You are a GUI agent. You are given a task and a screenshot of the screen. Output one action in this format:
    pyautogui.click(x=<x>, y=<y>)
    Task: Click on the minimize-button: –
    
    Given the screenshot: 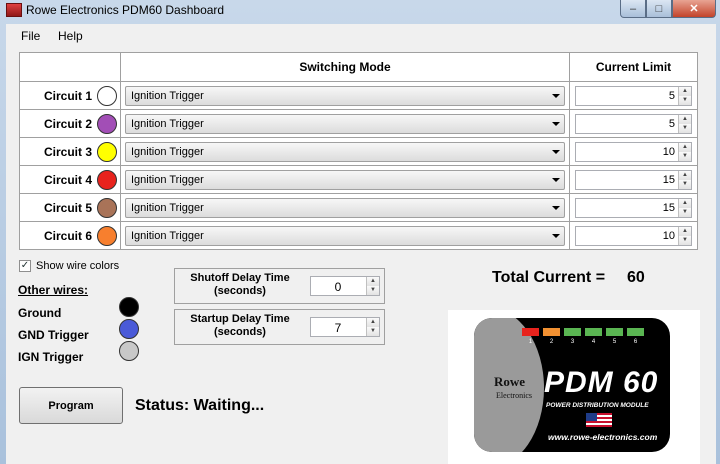 What is the action you would take?
    pyautogui.click(x=633, y=9)
    